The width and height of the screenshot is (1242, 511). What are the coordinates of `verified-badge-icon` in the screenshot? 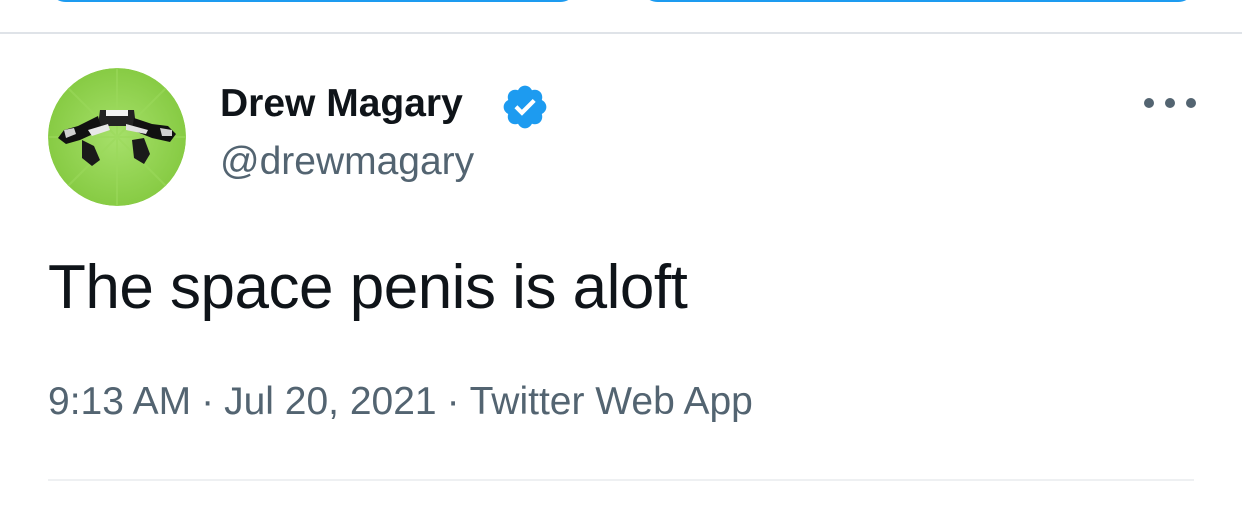 It's located at (525, 107).